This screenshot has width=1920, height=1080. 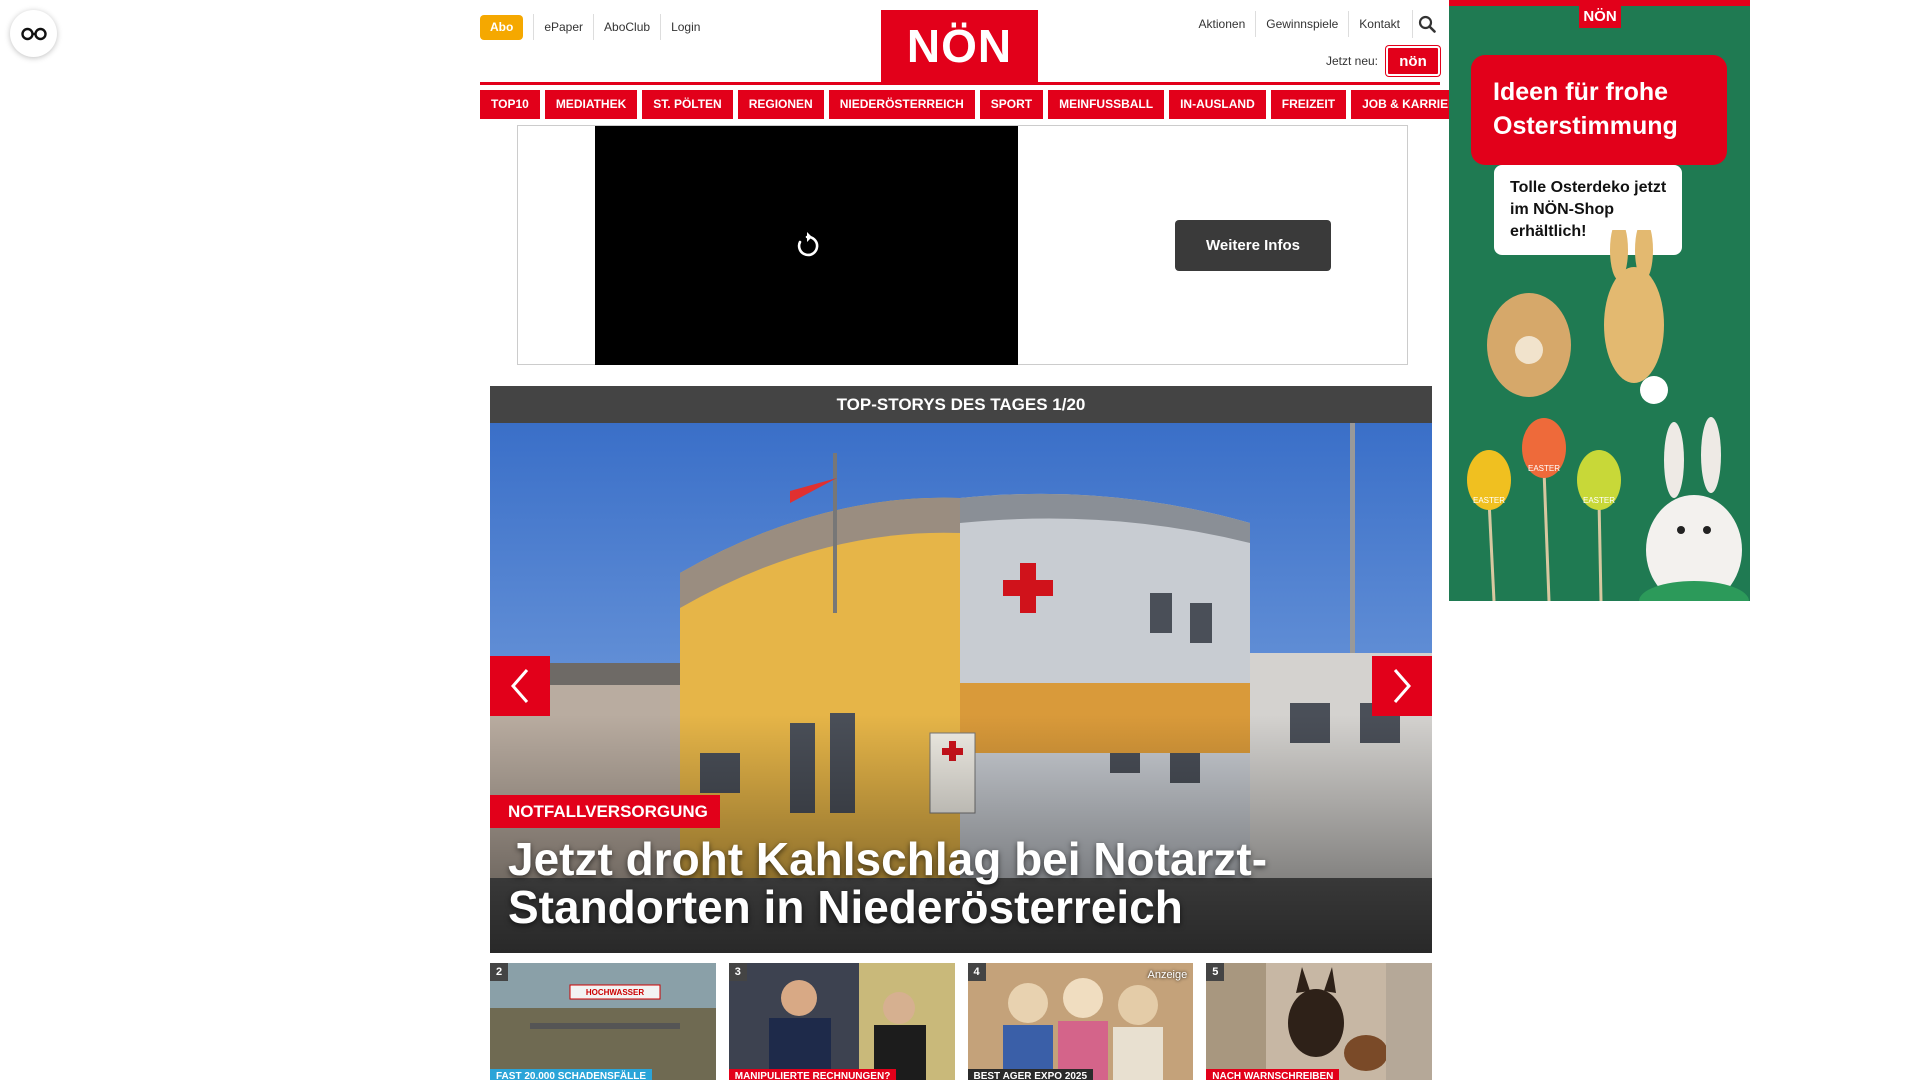 I want to click on nav-item-meinfussball: MEINFUSSBALL, so click(x=1106, y=104).